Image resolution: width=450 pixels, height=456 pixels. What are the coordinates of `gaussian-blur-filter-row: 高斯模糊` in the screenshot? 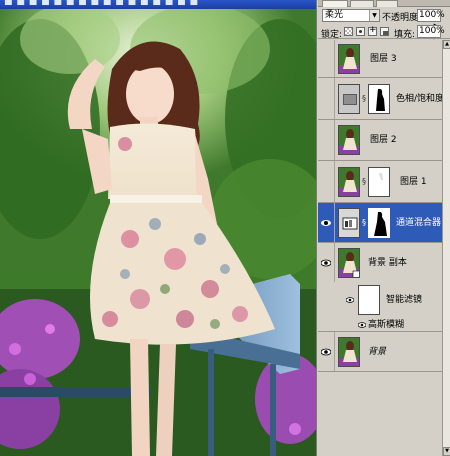 It's located at (380, 325).